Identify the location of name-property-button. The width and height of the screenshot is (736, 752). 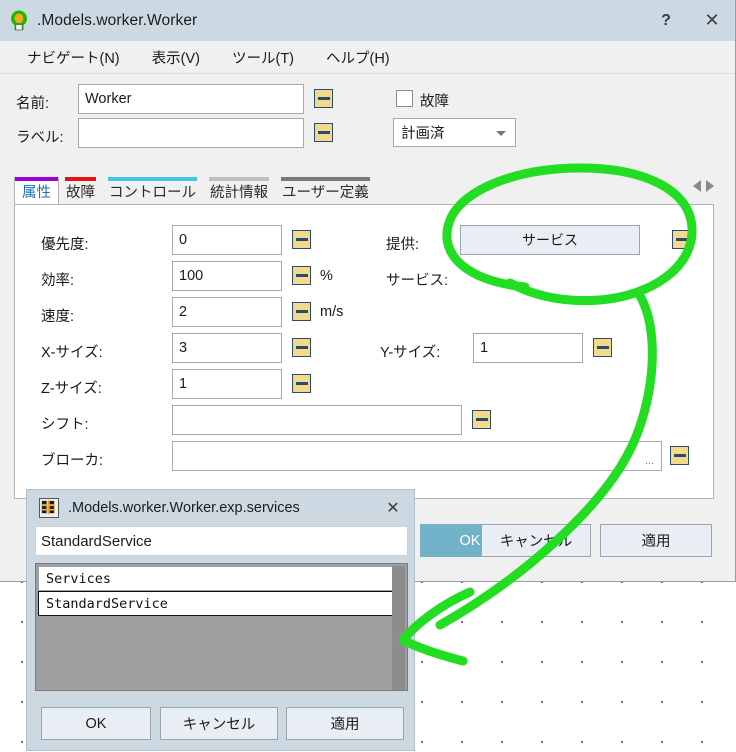
(323, 98).